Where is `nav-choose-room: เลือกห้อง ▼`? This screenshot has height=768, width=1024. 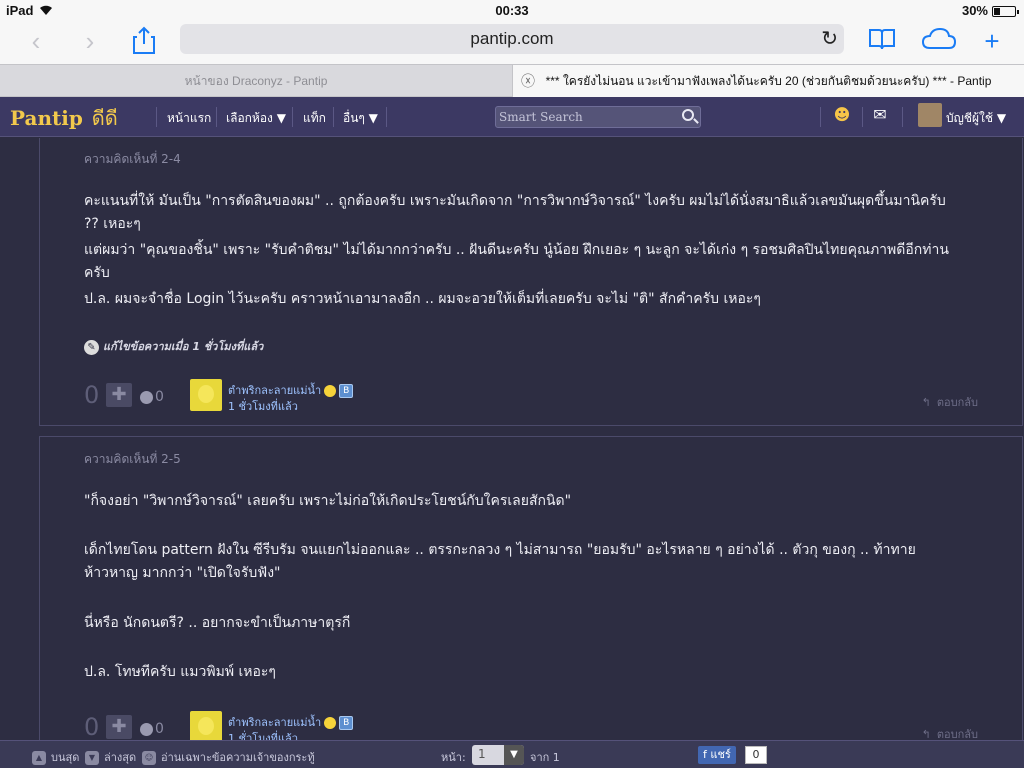
nav-choose-room: เลือกห้อง ▼ is located at coordinates (256, 118).